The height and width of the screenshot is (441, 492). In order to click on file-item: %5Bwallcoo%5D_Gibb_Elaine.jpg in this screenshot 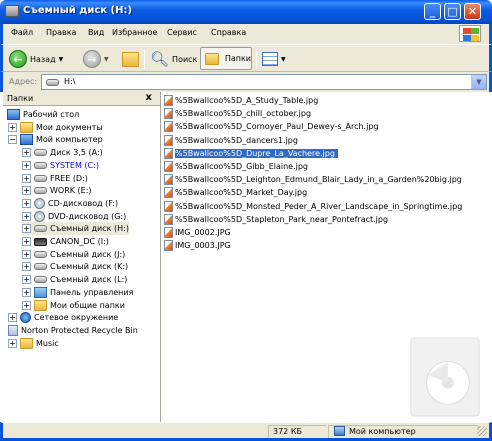, I will do `click(236, 166)`.